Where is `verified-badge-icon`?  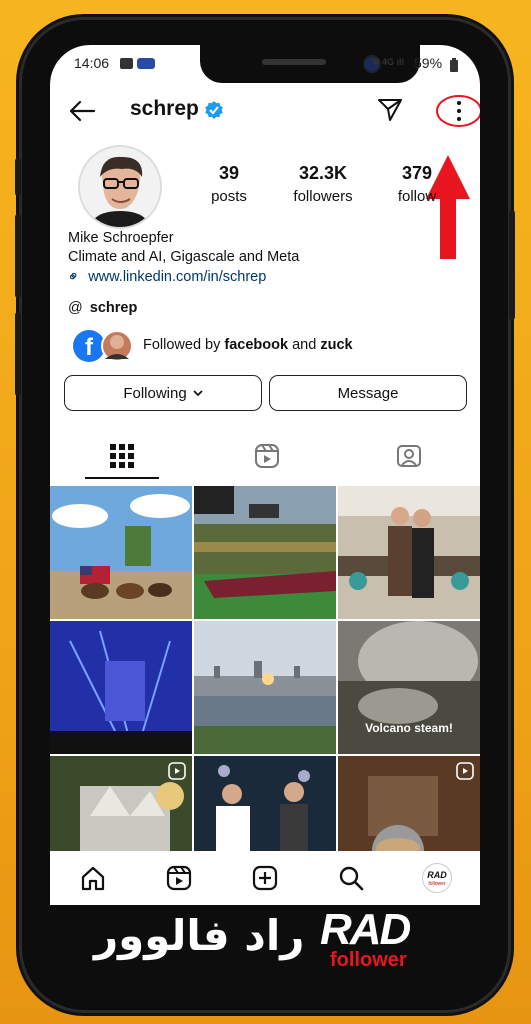
verified-badge-icon is located at coordinates (214, 110).